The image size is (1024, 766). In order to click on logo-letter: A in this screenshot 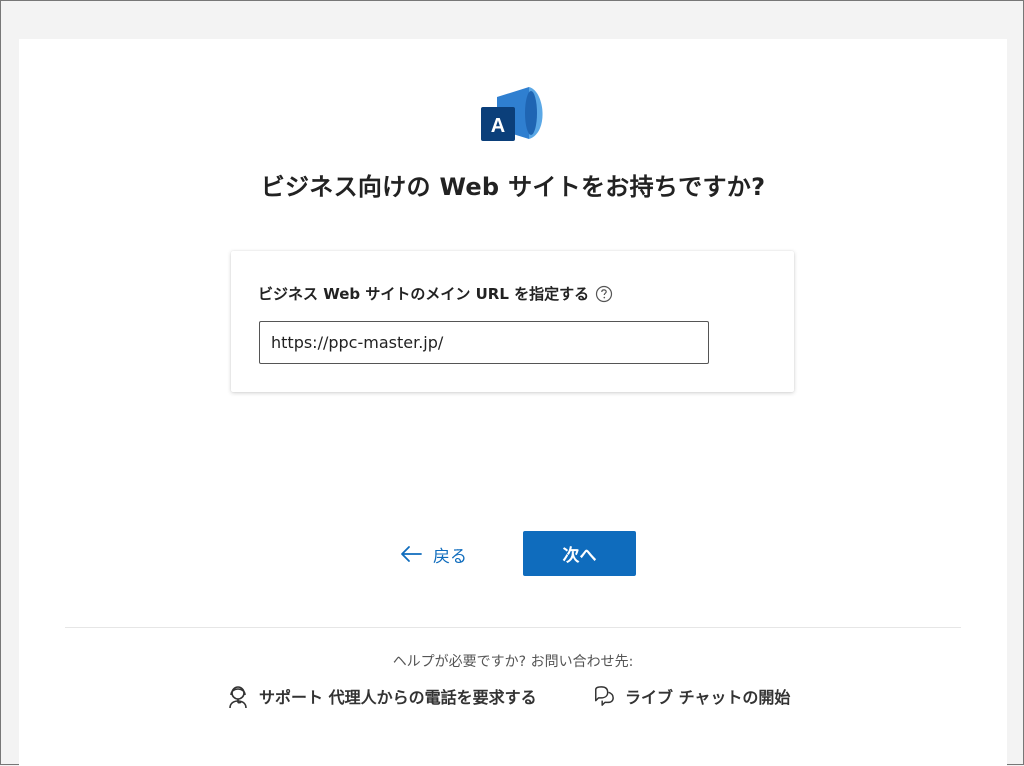, I will do `click(498, 126)`.